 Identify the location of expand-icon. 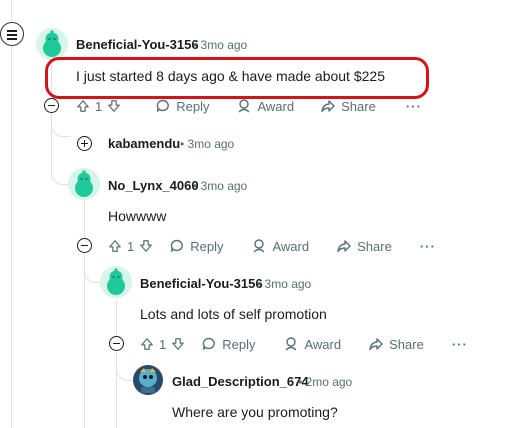
(84, 143).